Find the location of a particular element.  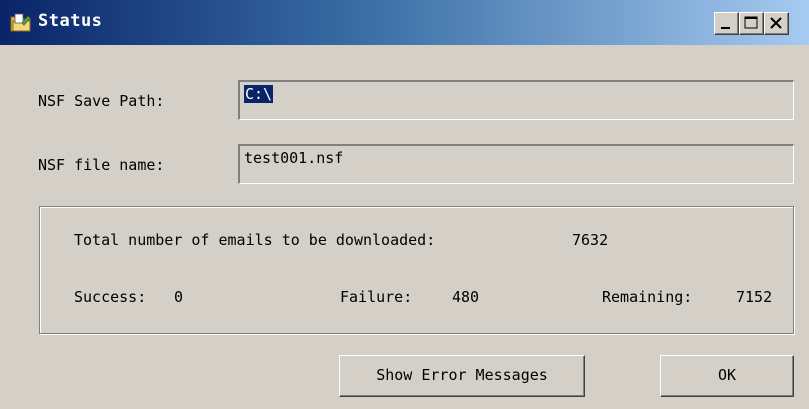

save-path-value: C:\ is located at coordinates (259, 94).